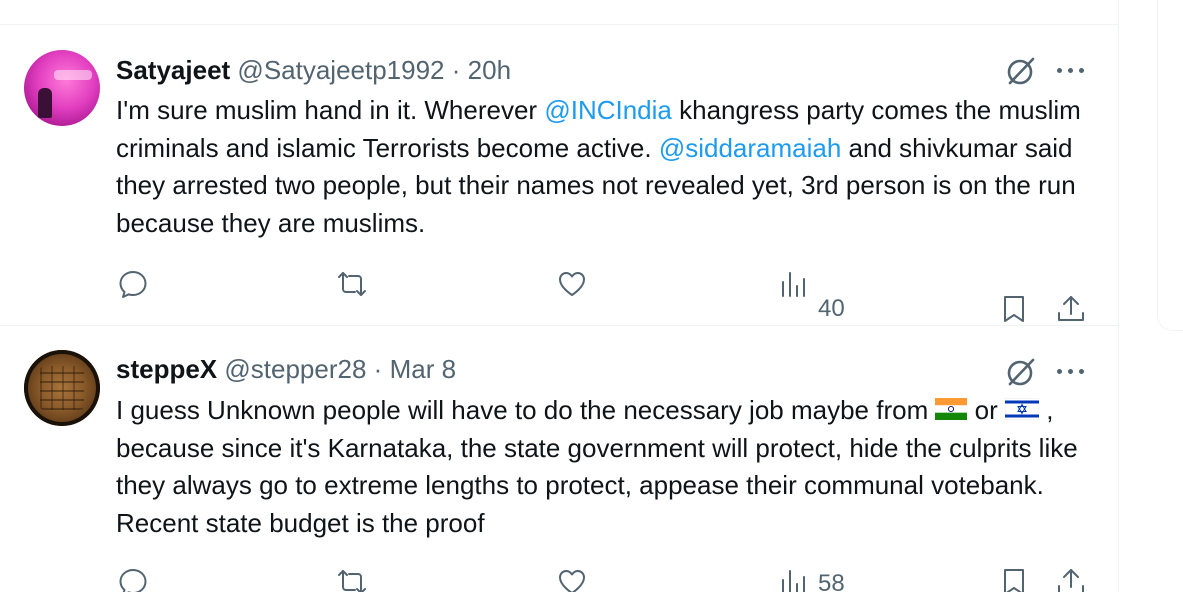 The image size is (1183, 592). What do you see at coordinates (608, 110) in the screenshot?
I see `mention-link: @INCIndia` at bounding box center [608, 110].